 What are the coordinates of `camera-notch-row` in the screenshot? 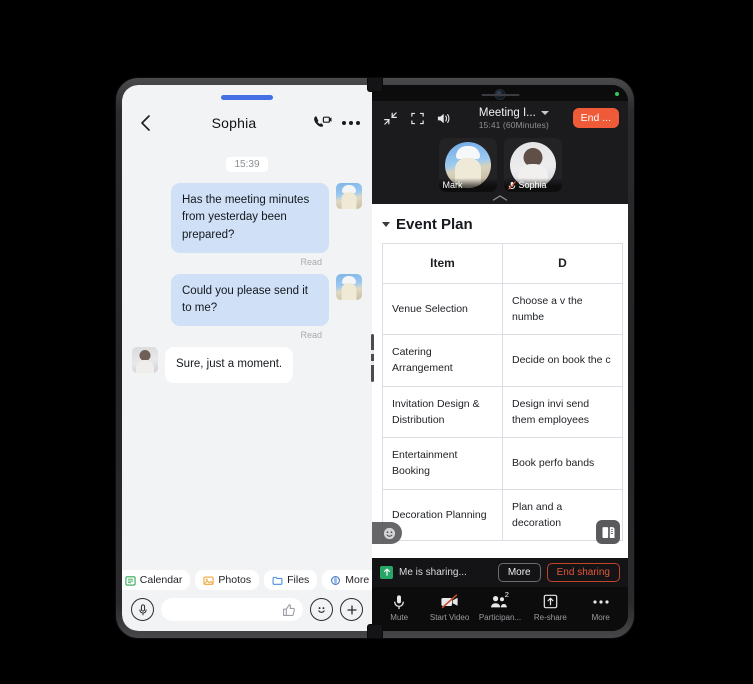 It's located at (500, 93).